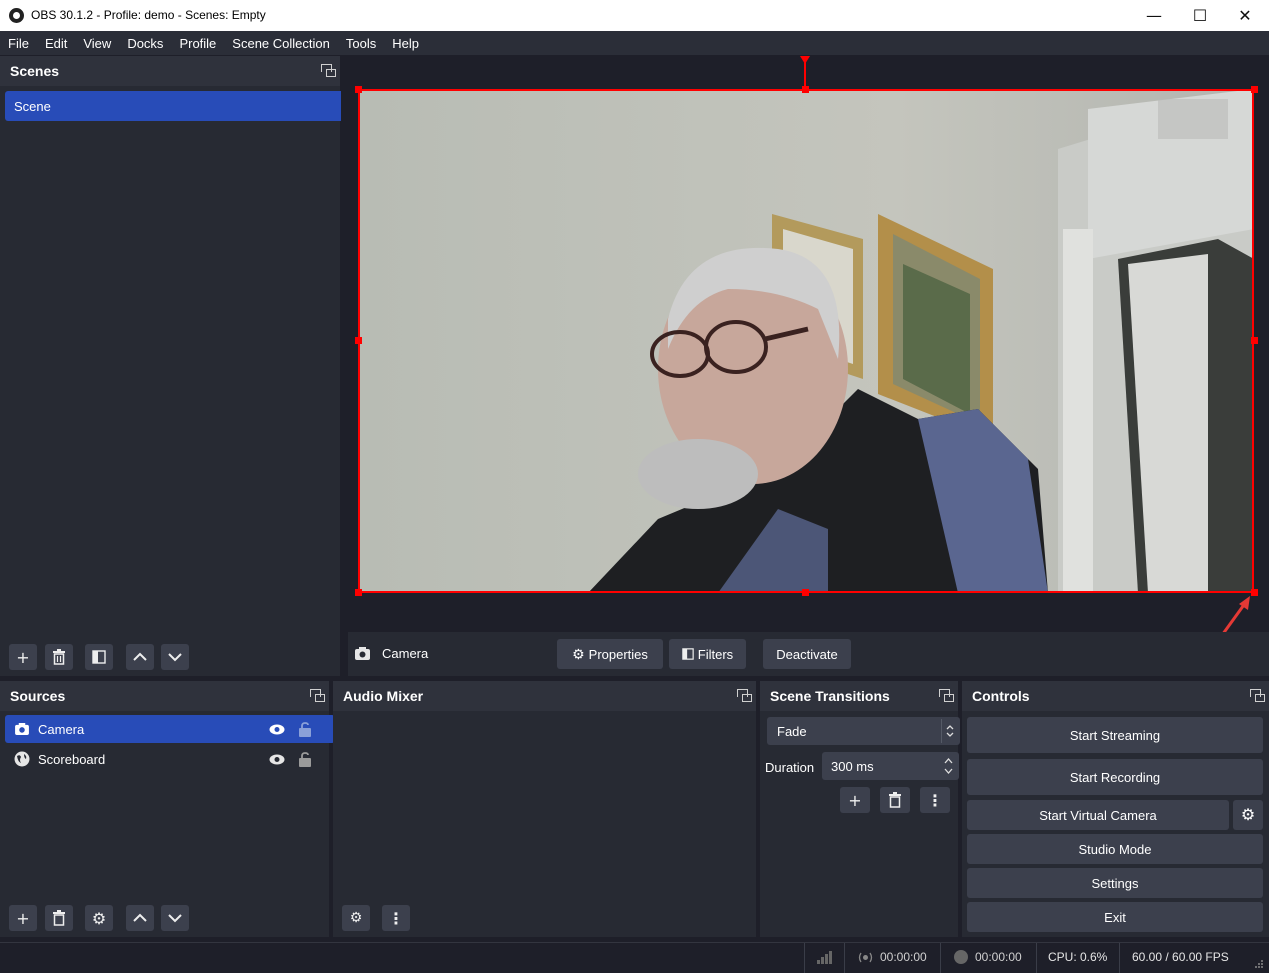 The height and width of the screenshot is (973, 1269). What do you see at coordinates (197, 43) in the screenshot?
I see `menu-profile: Profile` at bounding box center [197, 43].